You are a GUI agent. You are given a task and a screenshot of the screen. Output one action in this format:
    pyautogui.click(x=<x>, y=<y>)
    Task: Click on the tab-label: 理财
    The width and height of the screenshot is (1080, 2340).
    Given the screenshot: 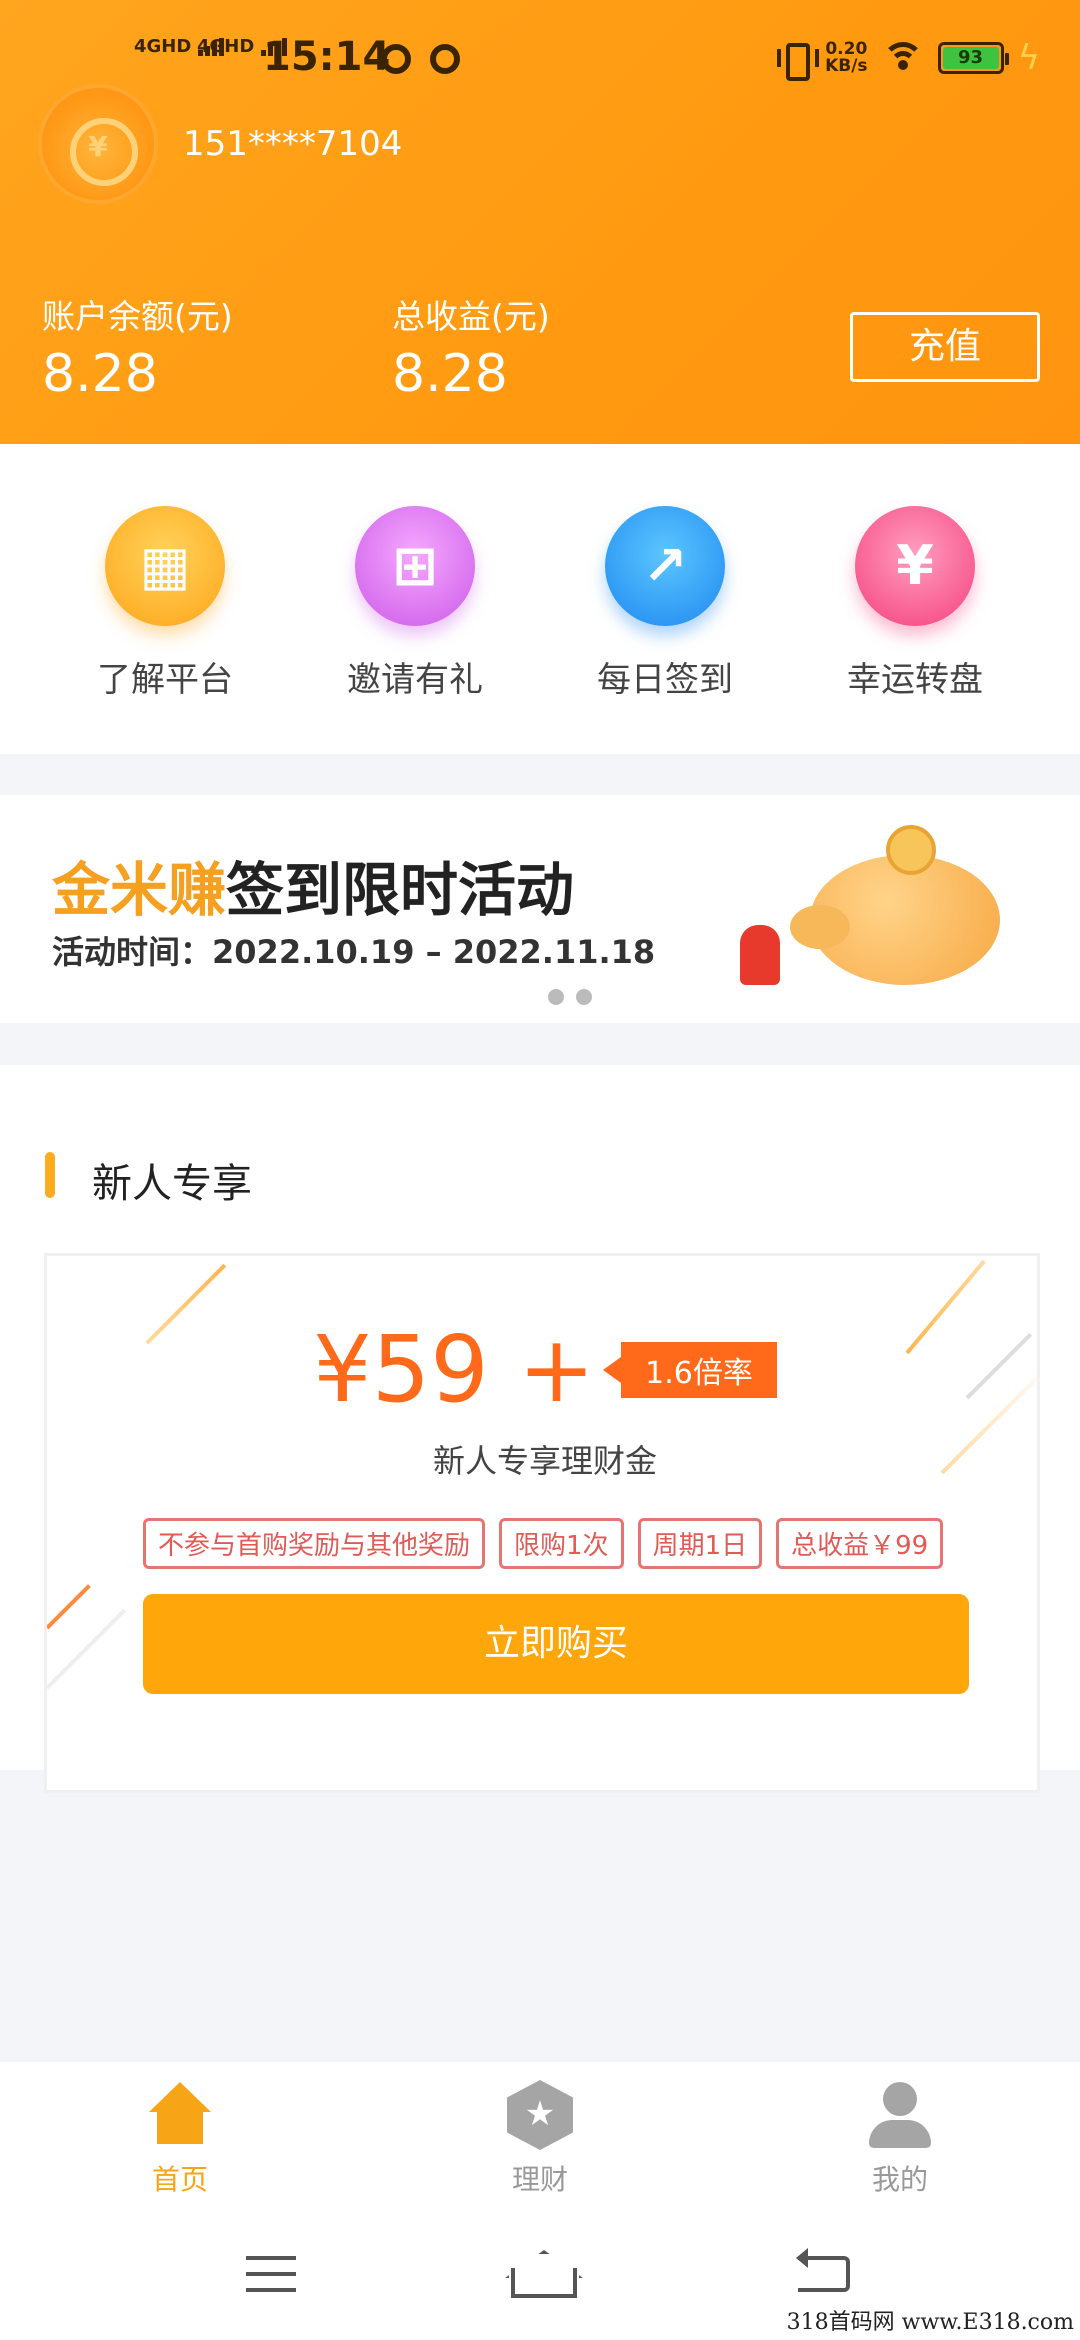 What is the action you would take?
    pyautogui.click(x=539, y=2179)
    